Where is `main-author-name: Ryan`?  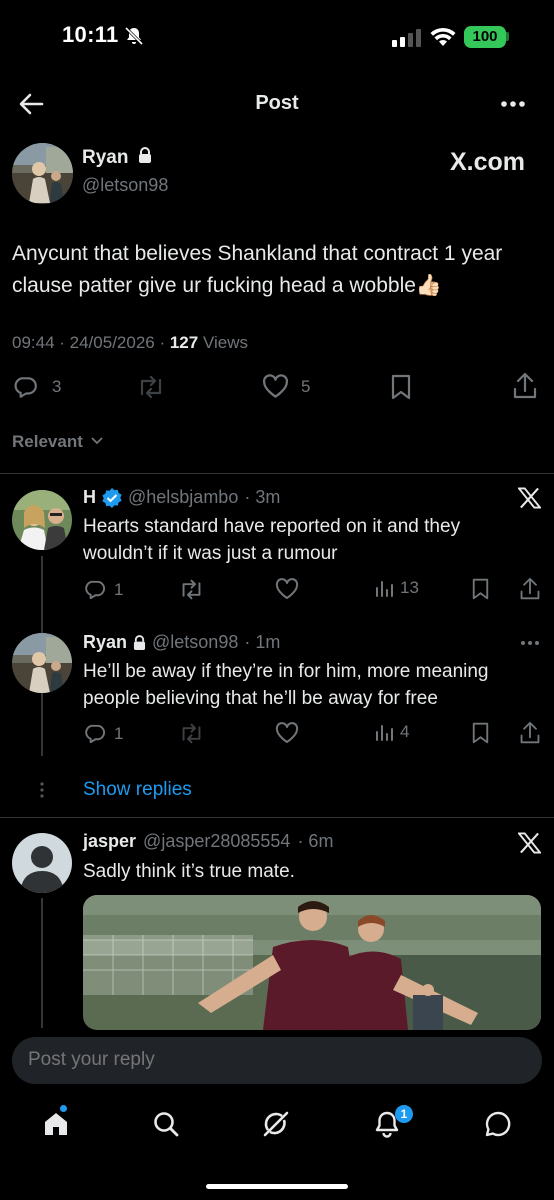 main-author-name: Ryan is located at coordinates (117, 158).